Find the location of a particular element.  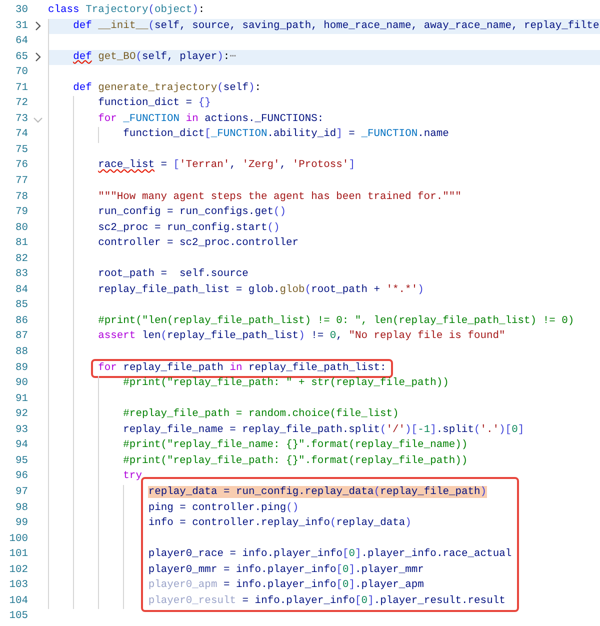

line-number: 93 is located at coordinates (21, 430).